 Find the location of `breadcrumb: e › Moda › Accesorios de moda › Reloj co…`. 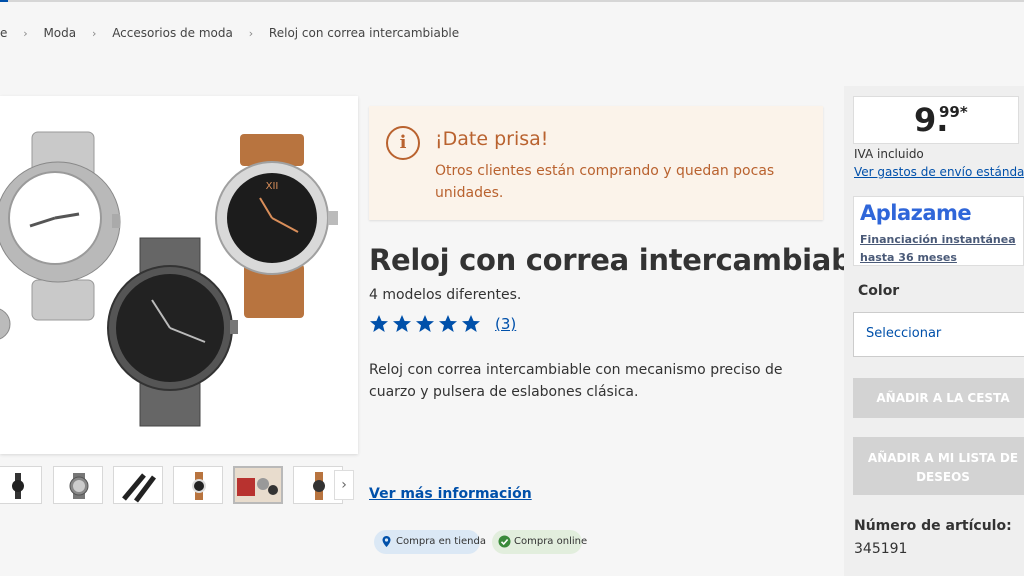

breadcrumb: e › Moda › Accesorios de moda › Reloj co… is located at coordinates (229, 33).